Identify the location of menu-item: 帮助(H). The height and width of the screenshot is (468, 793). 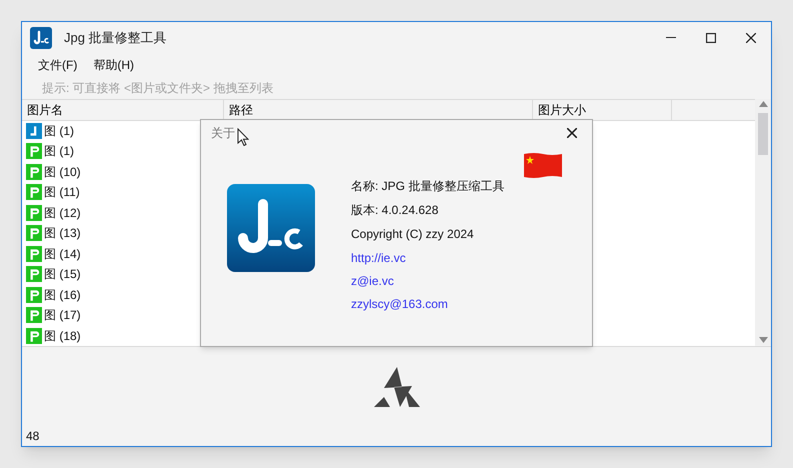
(113, 65).